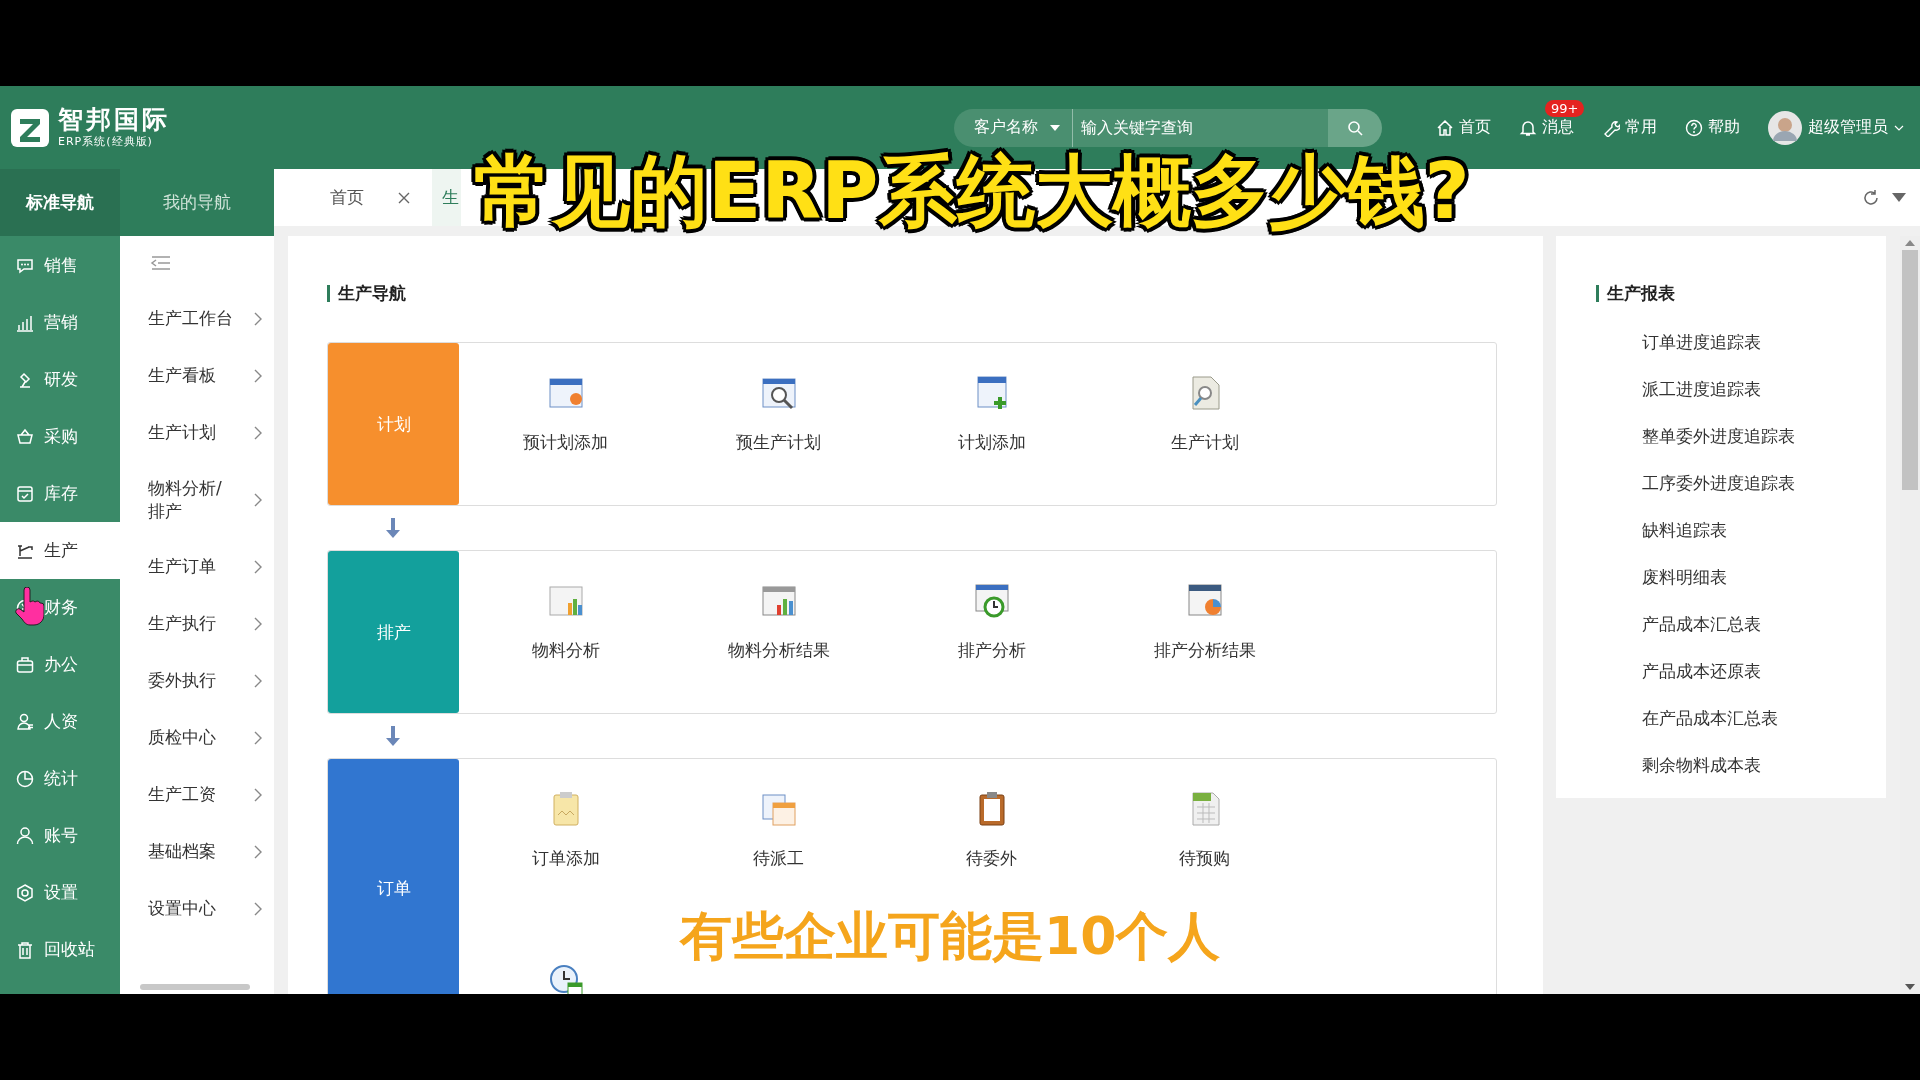 This screenshot has height=1080, width=1920. I want to click on module-item: 生产, so click(60, 550).